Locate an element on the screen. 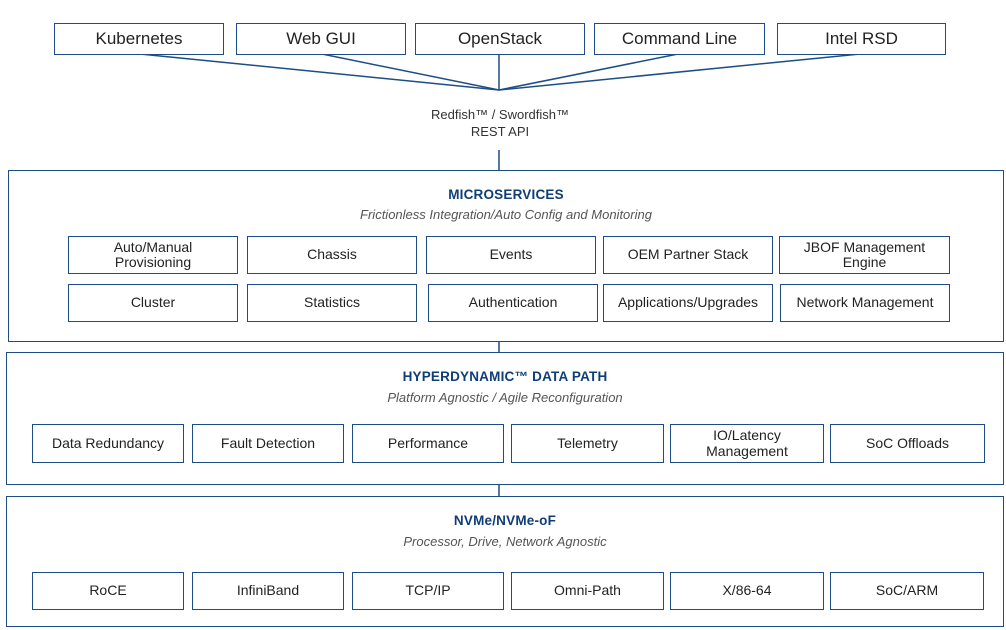  service-label: Applications/Upgrades is located at coordinates (688, 302).